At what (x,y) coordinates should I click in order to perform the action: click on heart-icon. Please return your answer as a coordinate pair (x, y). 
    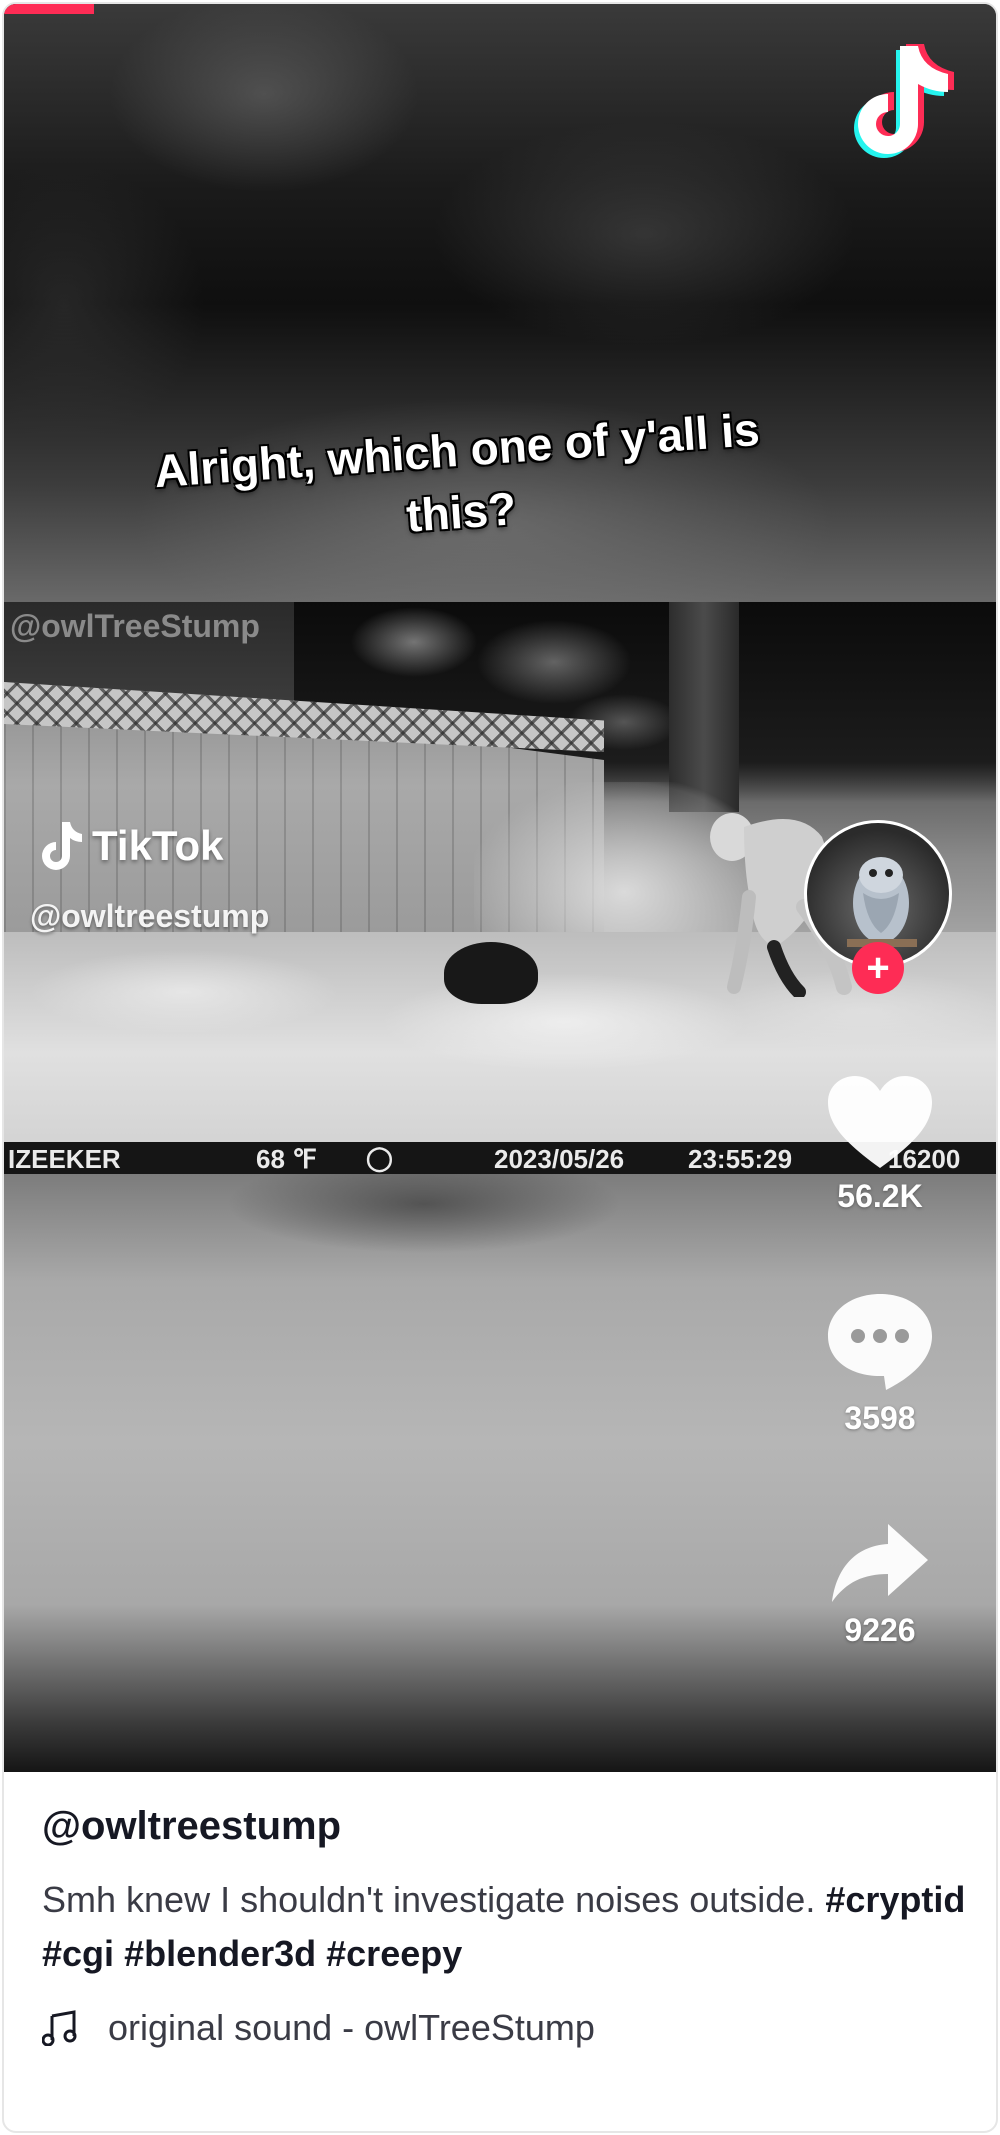
    Looking at the image, I should click on (880, 1122).